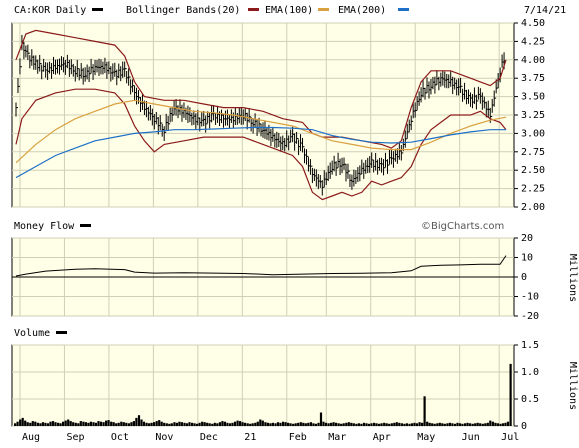  Describe the element at coordinates (403, 9) in the screenshot. I see `legend-swatch-ema200` at that location.